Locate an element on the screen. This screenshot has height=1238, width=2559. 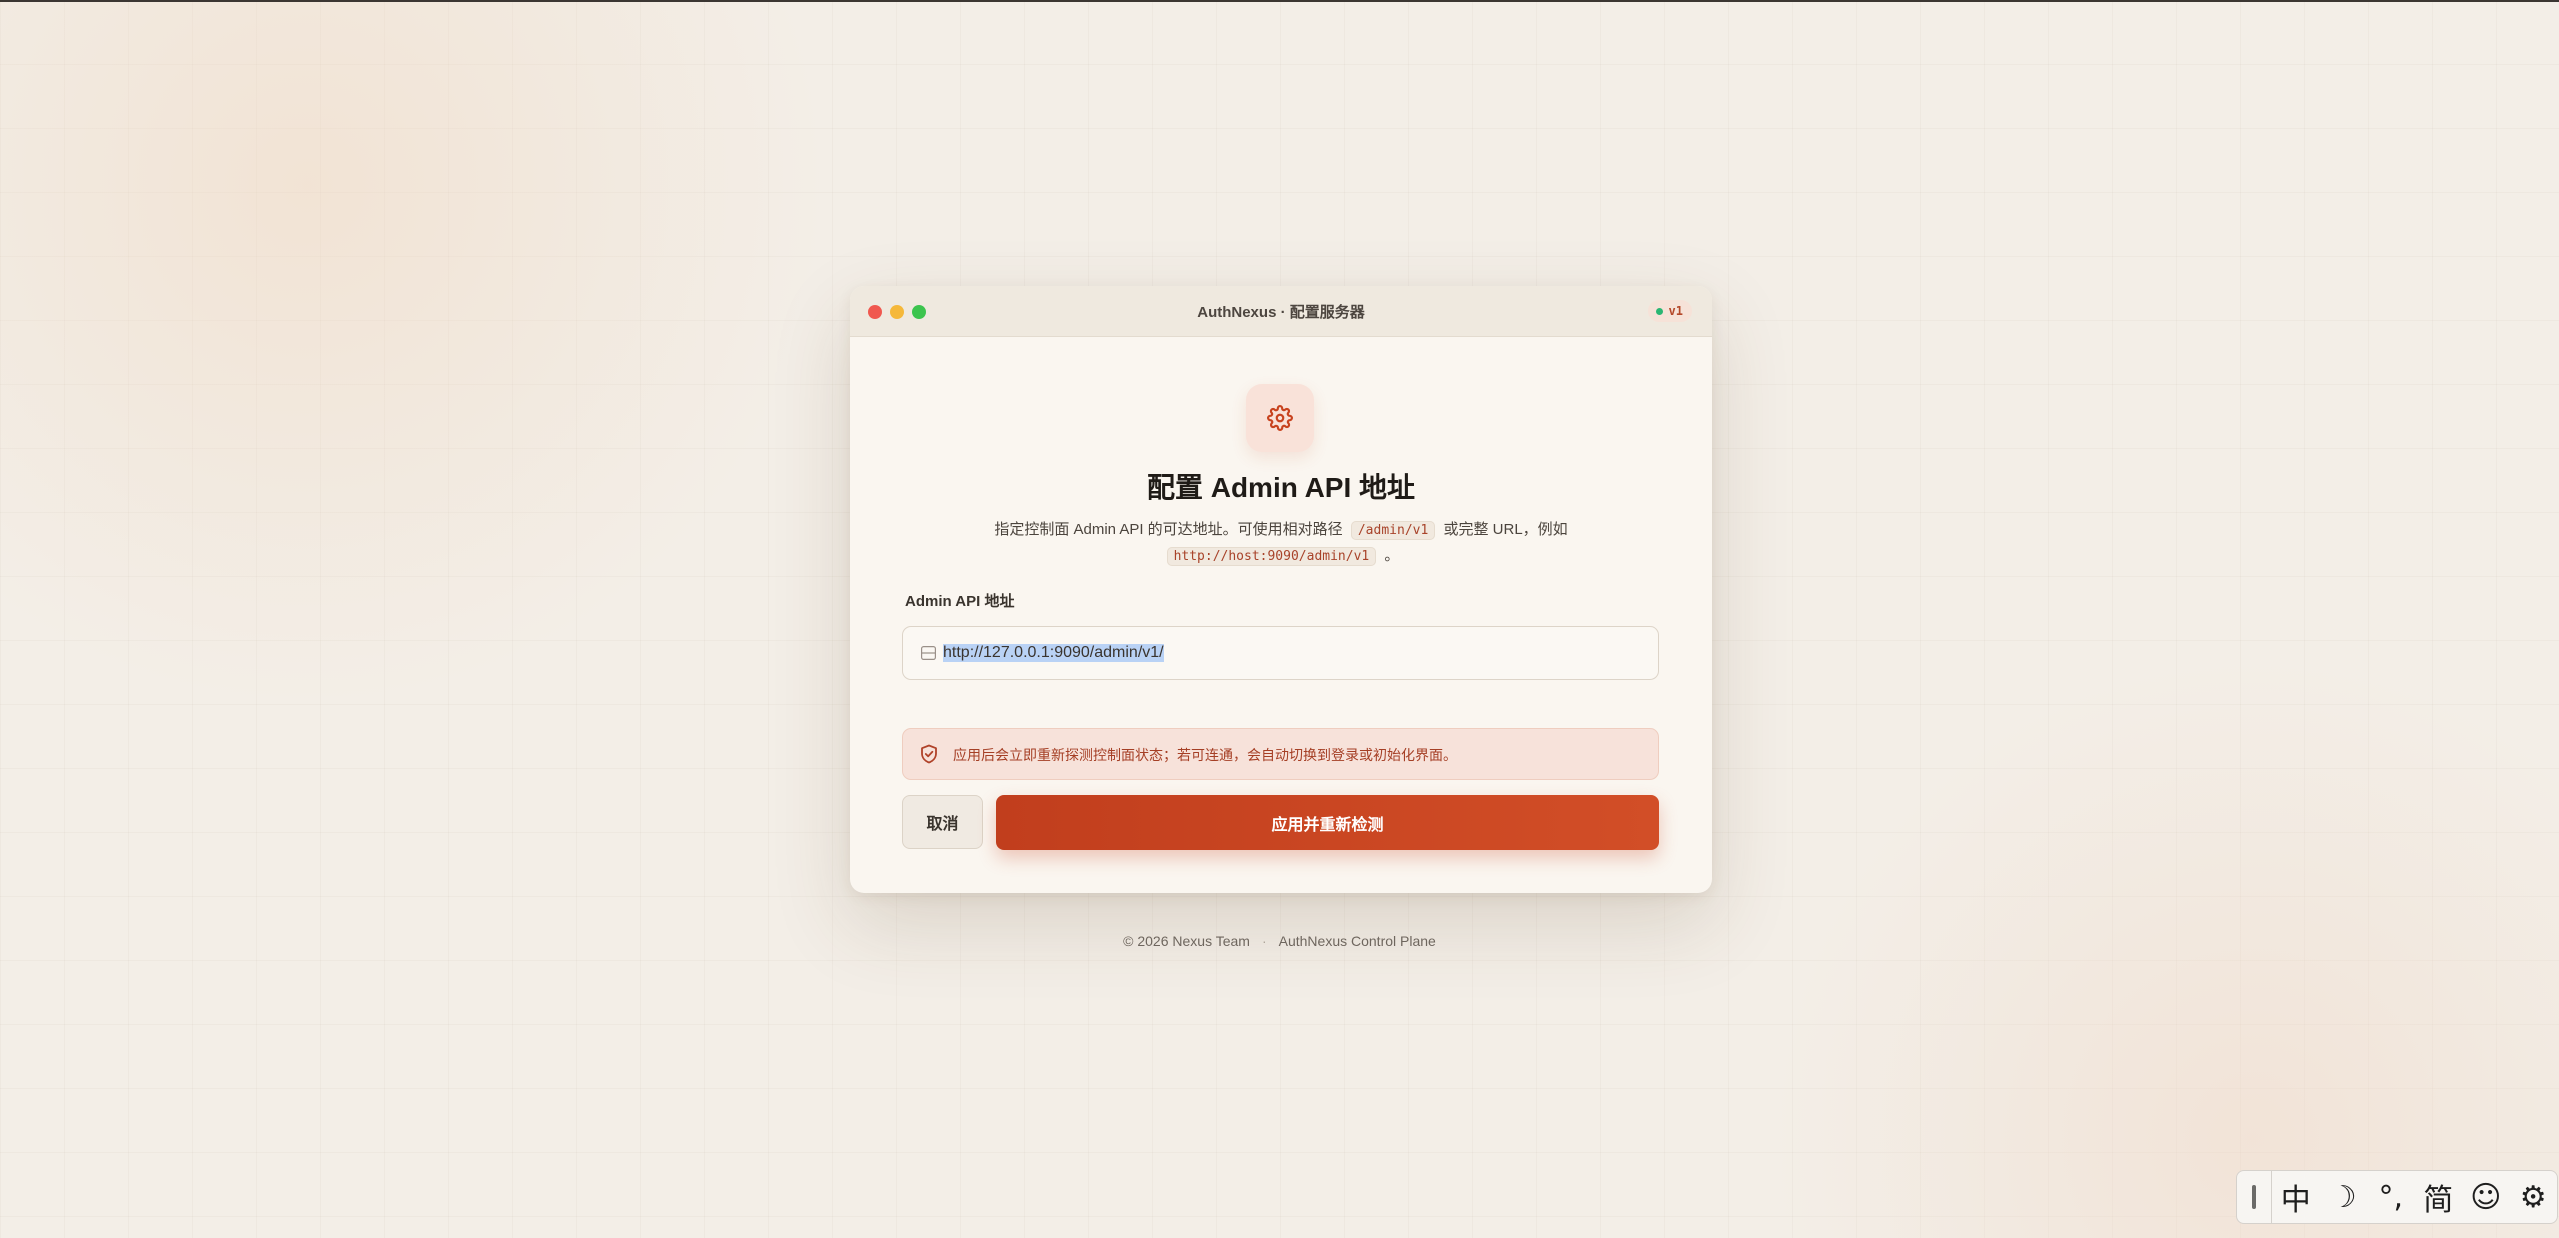
description-text-1: 指定控制面 Admin API 的可达地址。可使用相对路径 is located at coordinates (1168, 529).